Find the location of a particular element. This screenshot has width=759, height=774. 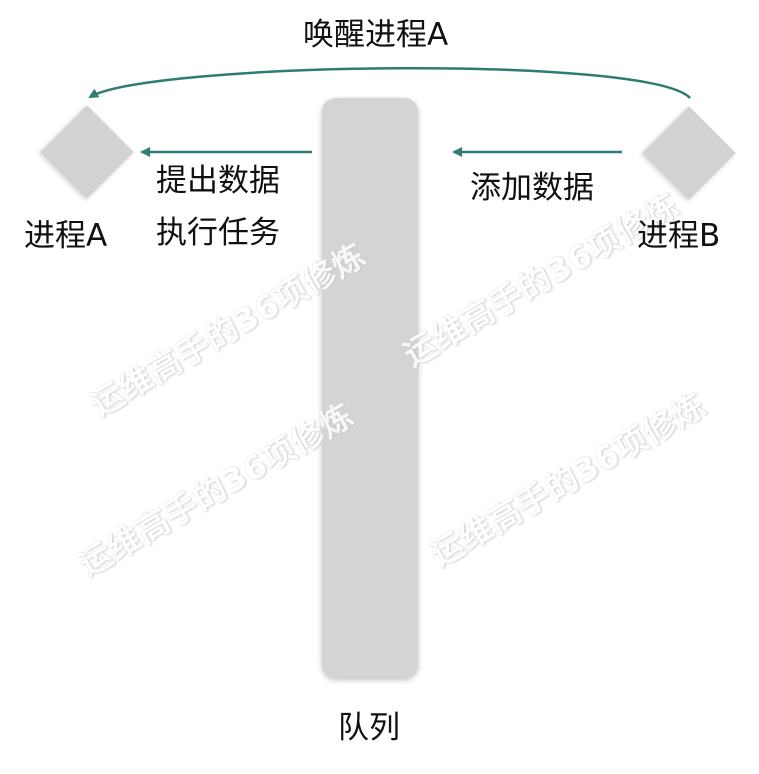

wake-arrow is located at coordinates (389, 83).